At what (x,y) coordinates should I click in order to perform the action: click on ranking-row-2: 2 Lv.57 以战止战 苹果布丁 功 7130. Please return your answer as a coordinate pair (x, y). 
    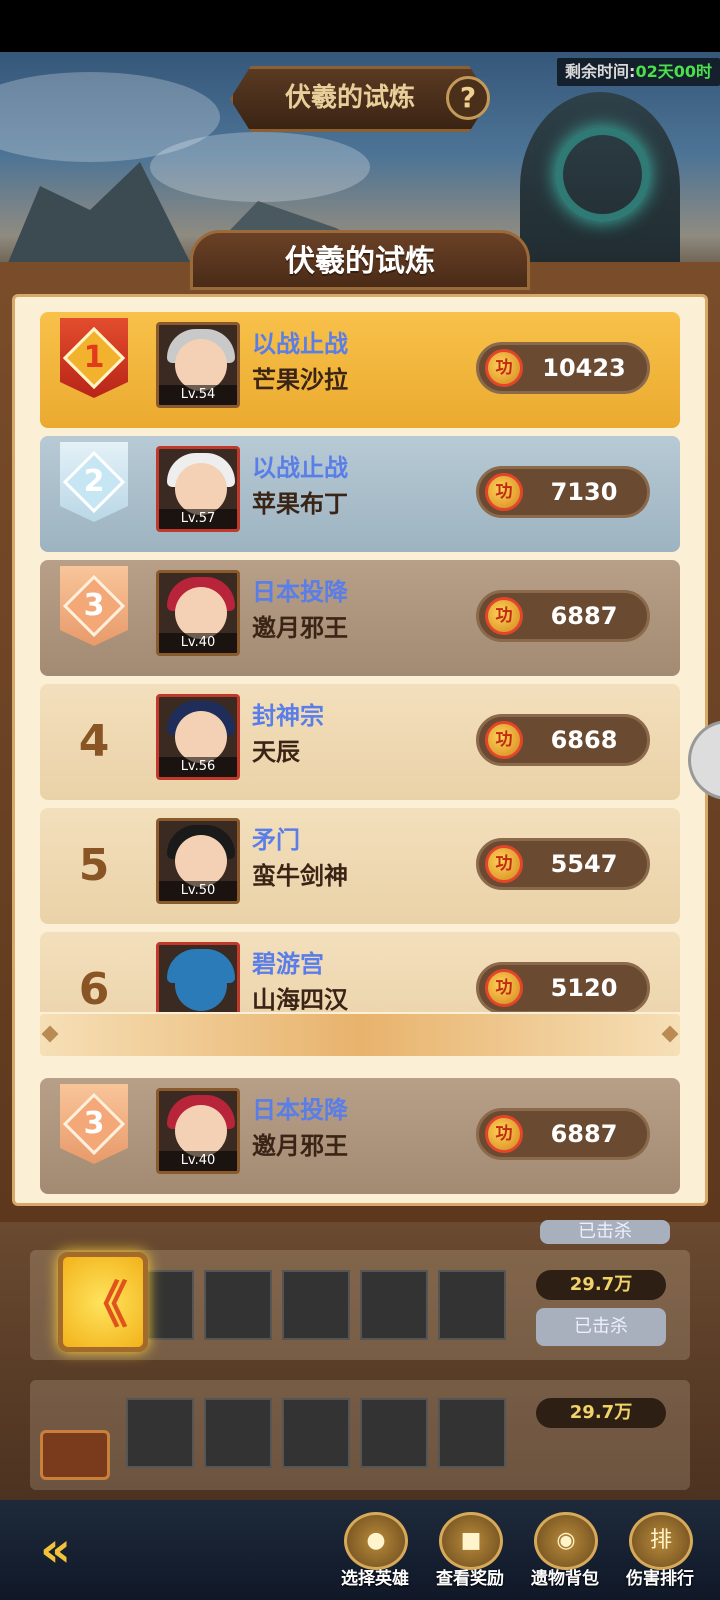
    Looking at the image, I should click on (360, 494).